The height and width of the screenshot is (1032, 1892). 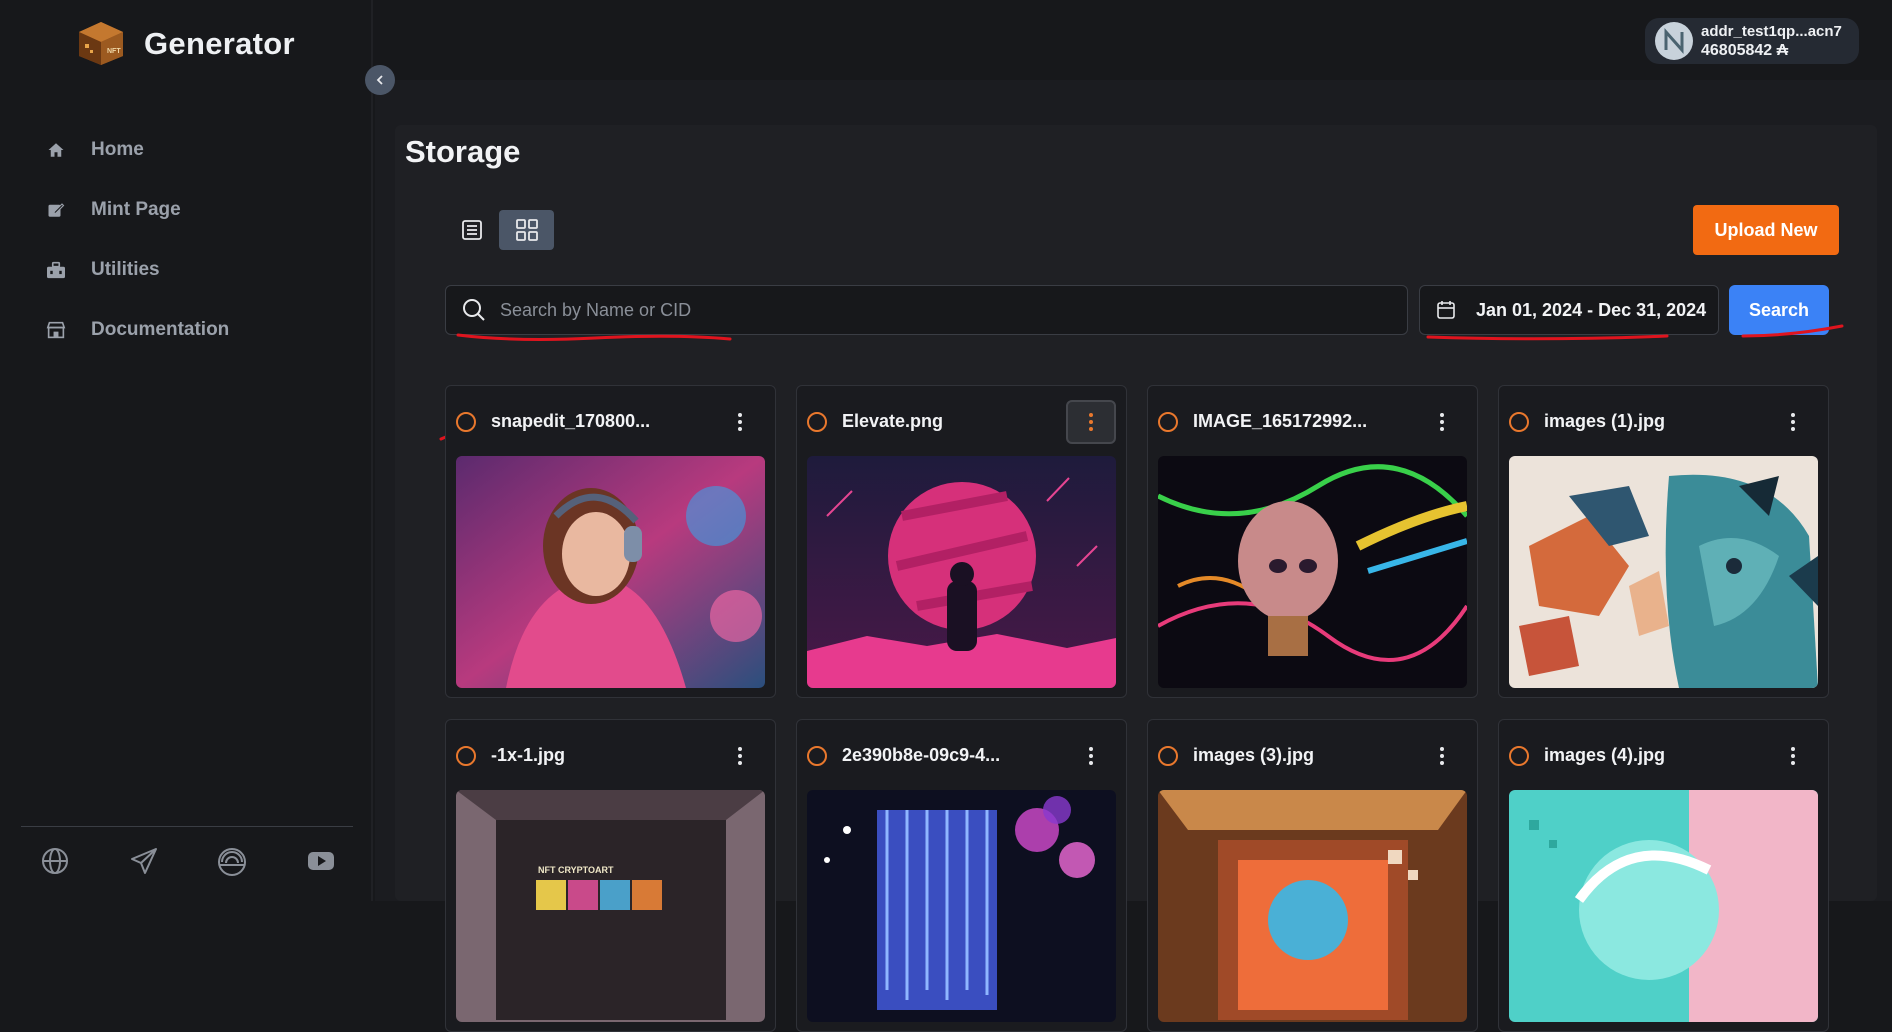 I want to click on file-name: images (4).jpg, so click(x=1605, y=755).